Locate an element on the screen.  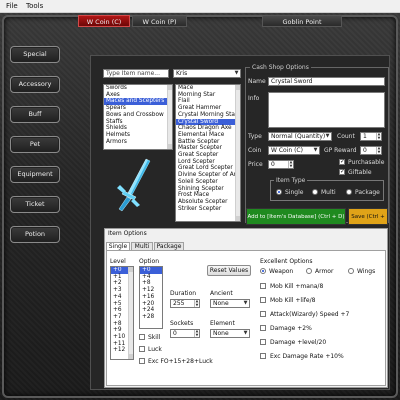
option-list: +0 +4 +8 +12 +16 +20 +24 +28 is located at coordinates (151, 297).